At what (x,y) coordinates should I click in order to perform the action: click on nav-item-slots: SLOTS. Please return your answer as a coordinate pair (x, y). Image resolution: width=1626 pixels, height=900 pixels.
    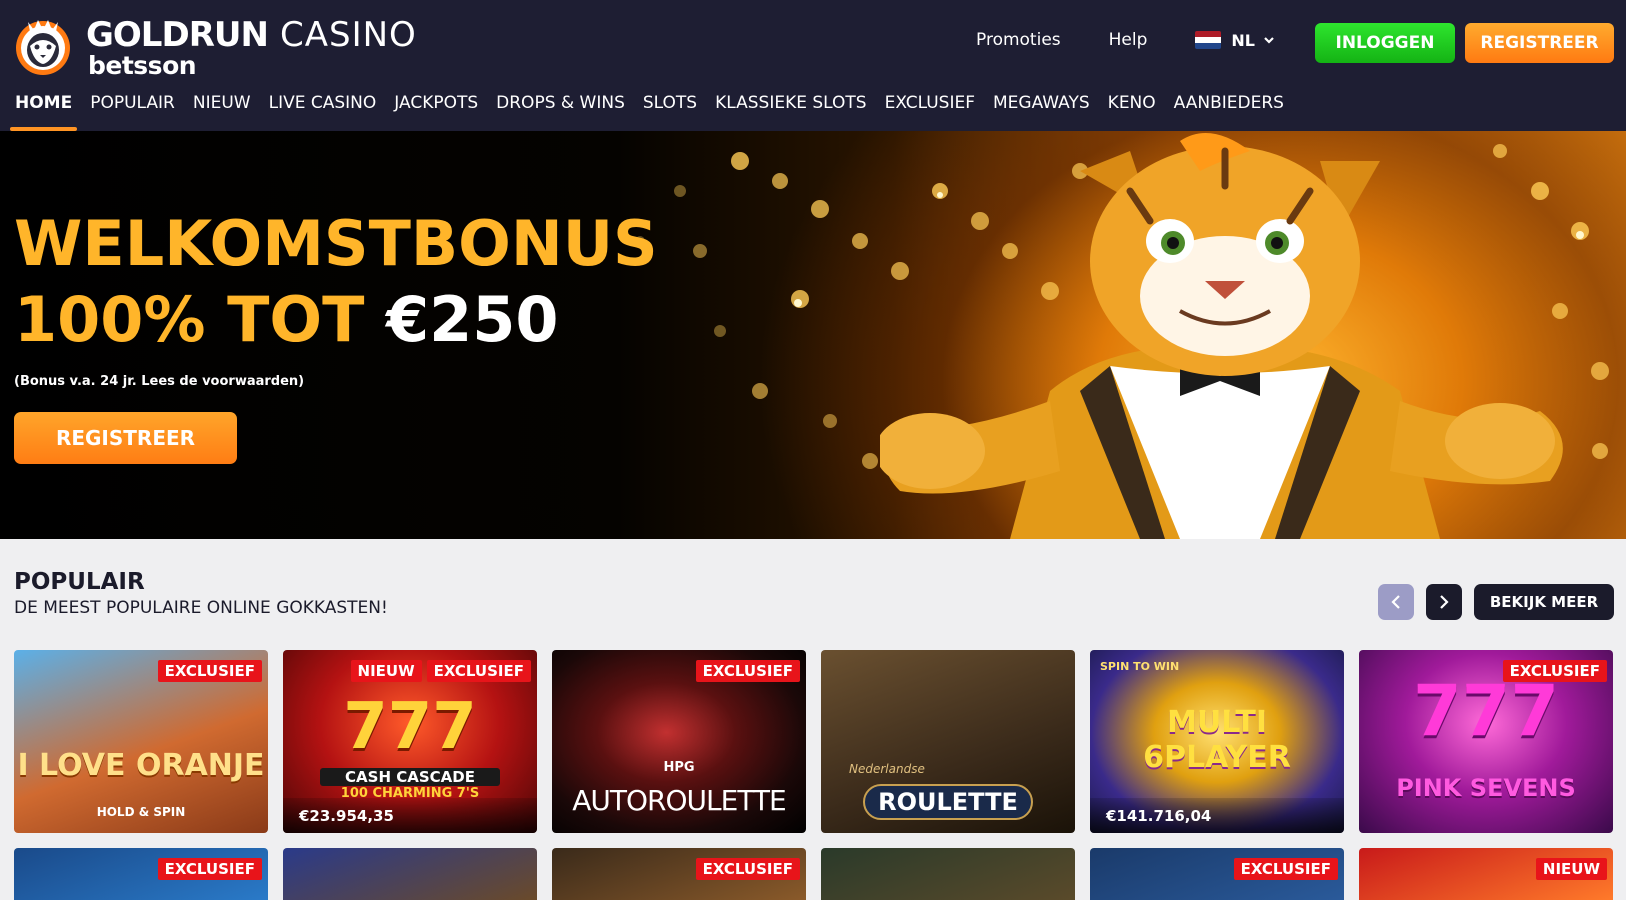
    Looking at the image, I should click on (670, 109).